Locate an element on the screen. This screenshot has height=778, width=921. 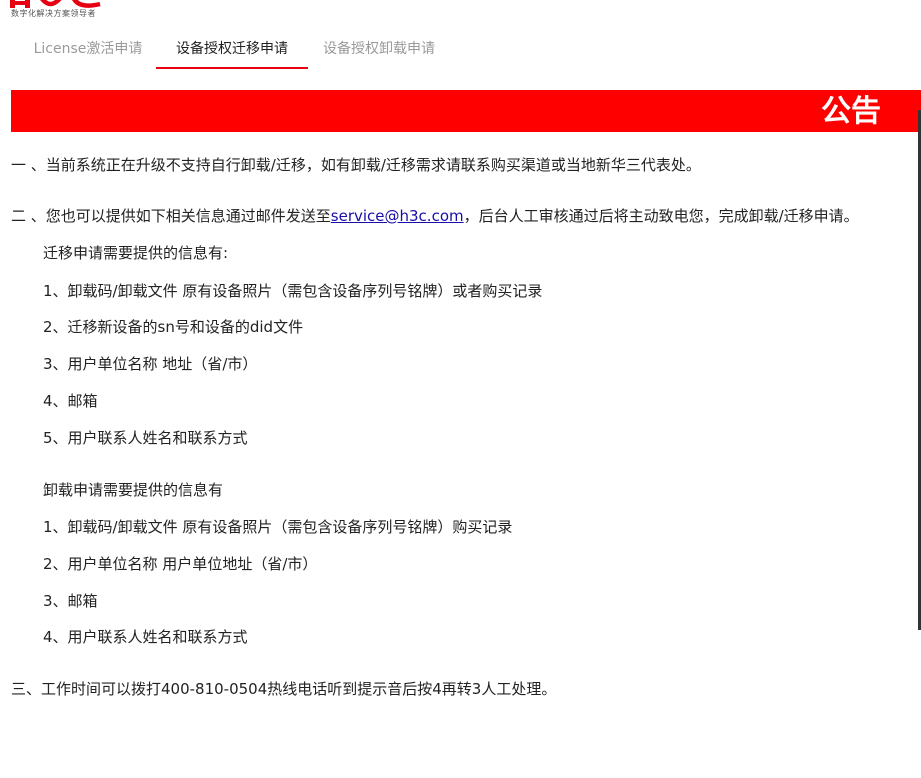
h3c-logo: 数字化解决方案领导者 is located at coordinates (70, 11).